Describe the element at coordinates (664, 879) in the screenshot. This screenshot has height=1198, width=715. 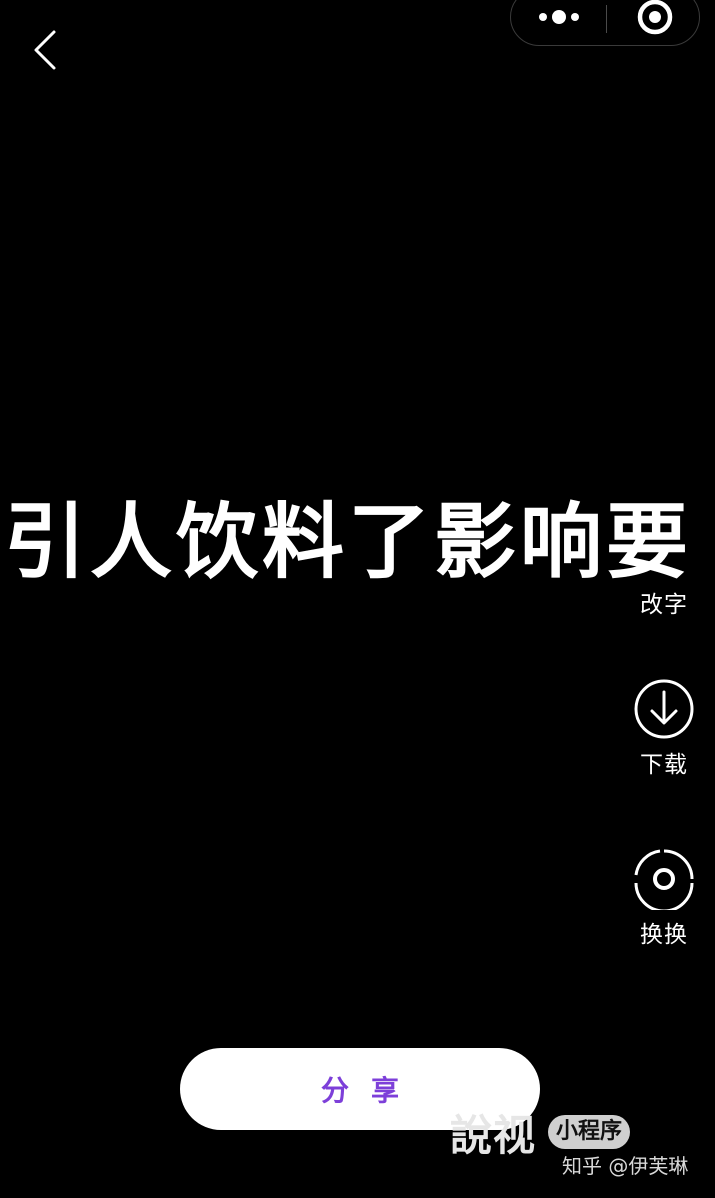
I see `swap-ring-icon` at that location.